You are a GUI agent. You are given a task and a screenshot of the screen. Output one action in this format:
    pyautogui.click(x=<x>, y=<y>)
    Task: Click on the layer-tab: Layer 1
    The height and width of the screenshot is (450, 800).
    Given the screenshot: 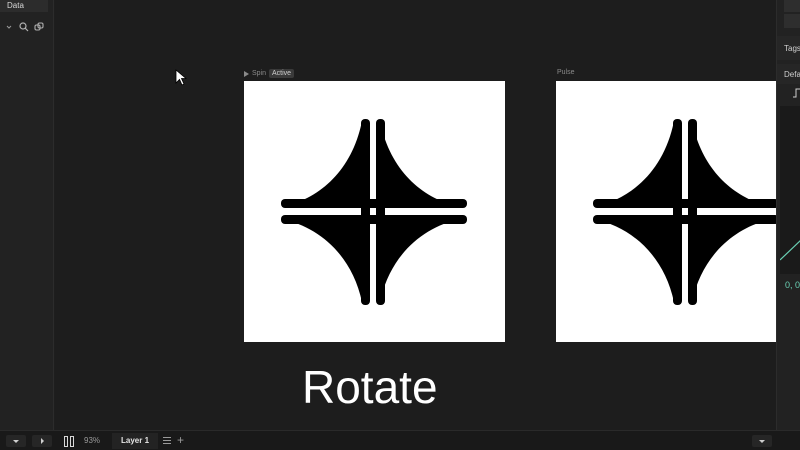 What is the action you would take?
    pyautogui.click(x=135, y=441)
    